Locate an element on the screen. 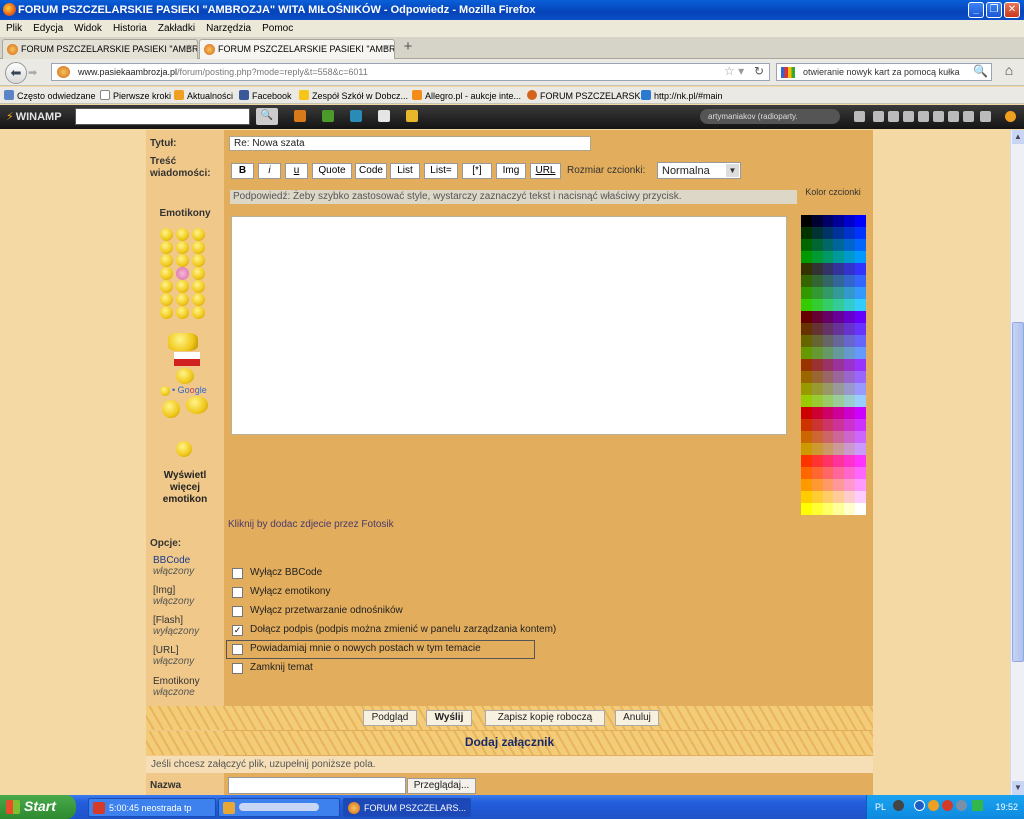 The height and width of the screenshot is (819, 1024). disable-emoticons-checkbox is located at coordinates (237, 592).